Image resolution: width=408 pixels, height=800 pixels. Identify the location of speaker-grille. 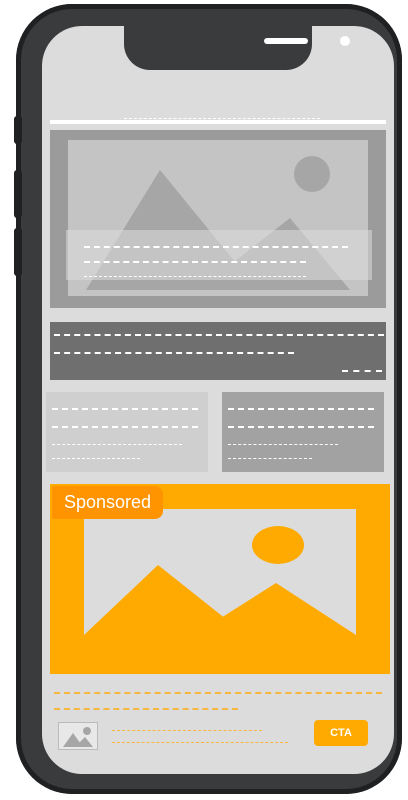
(286, 41).